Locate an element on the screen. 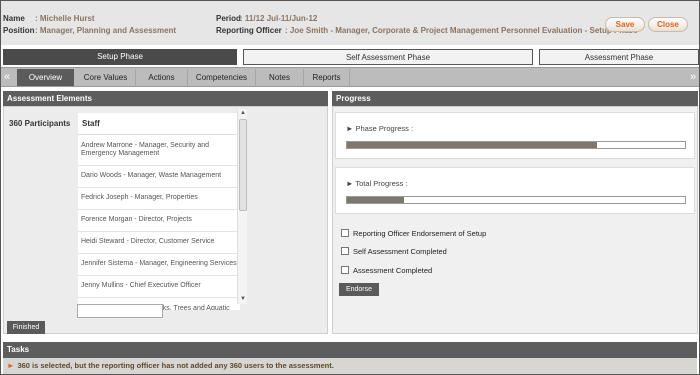 The height and width of the screenshot is (375, 700). scroll-up-icon: ▲ is located at coordinates (243, 113).